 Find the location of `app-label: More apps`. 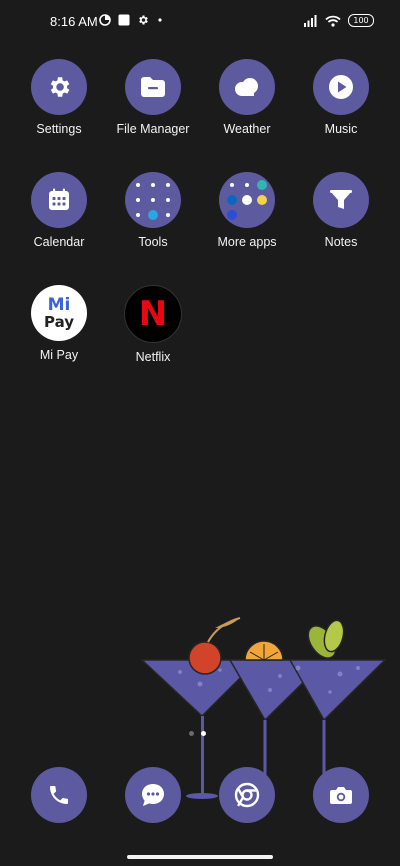

app-label: More apps is located at coordinates (247, 242).